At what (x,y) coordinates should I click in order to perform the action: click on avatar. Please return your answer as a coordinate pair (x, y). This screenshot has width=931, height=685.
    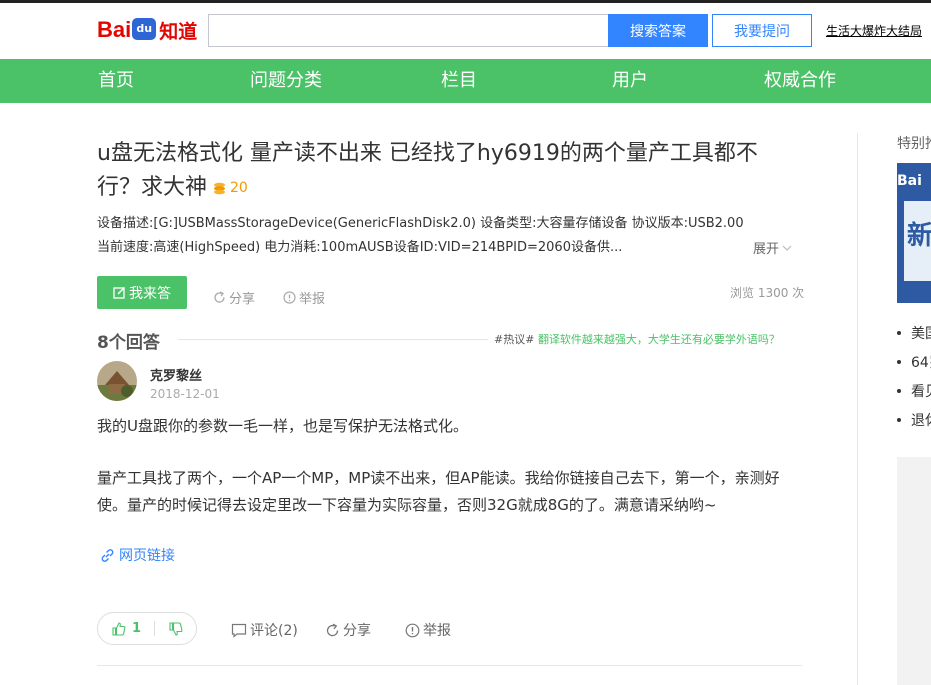
    Looking at the image, I should click on (117, 381).